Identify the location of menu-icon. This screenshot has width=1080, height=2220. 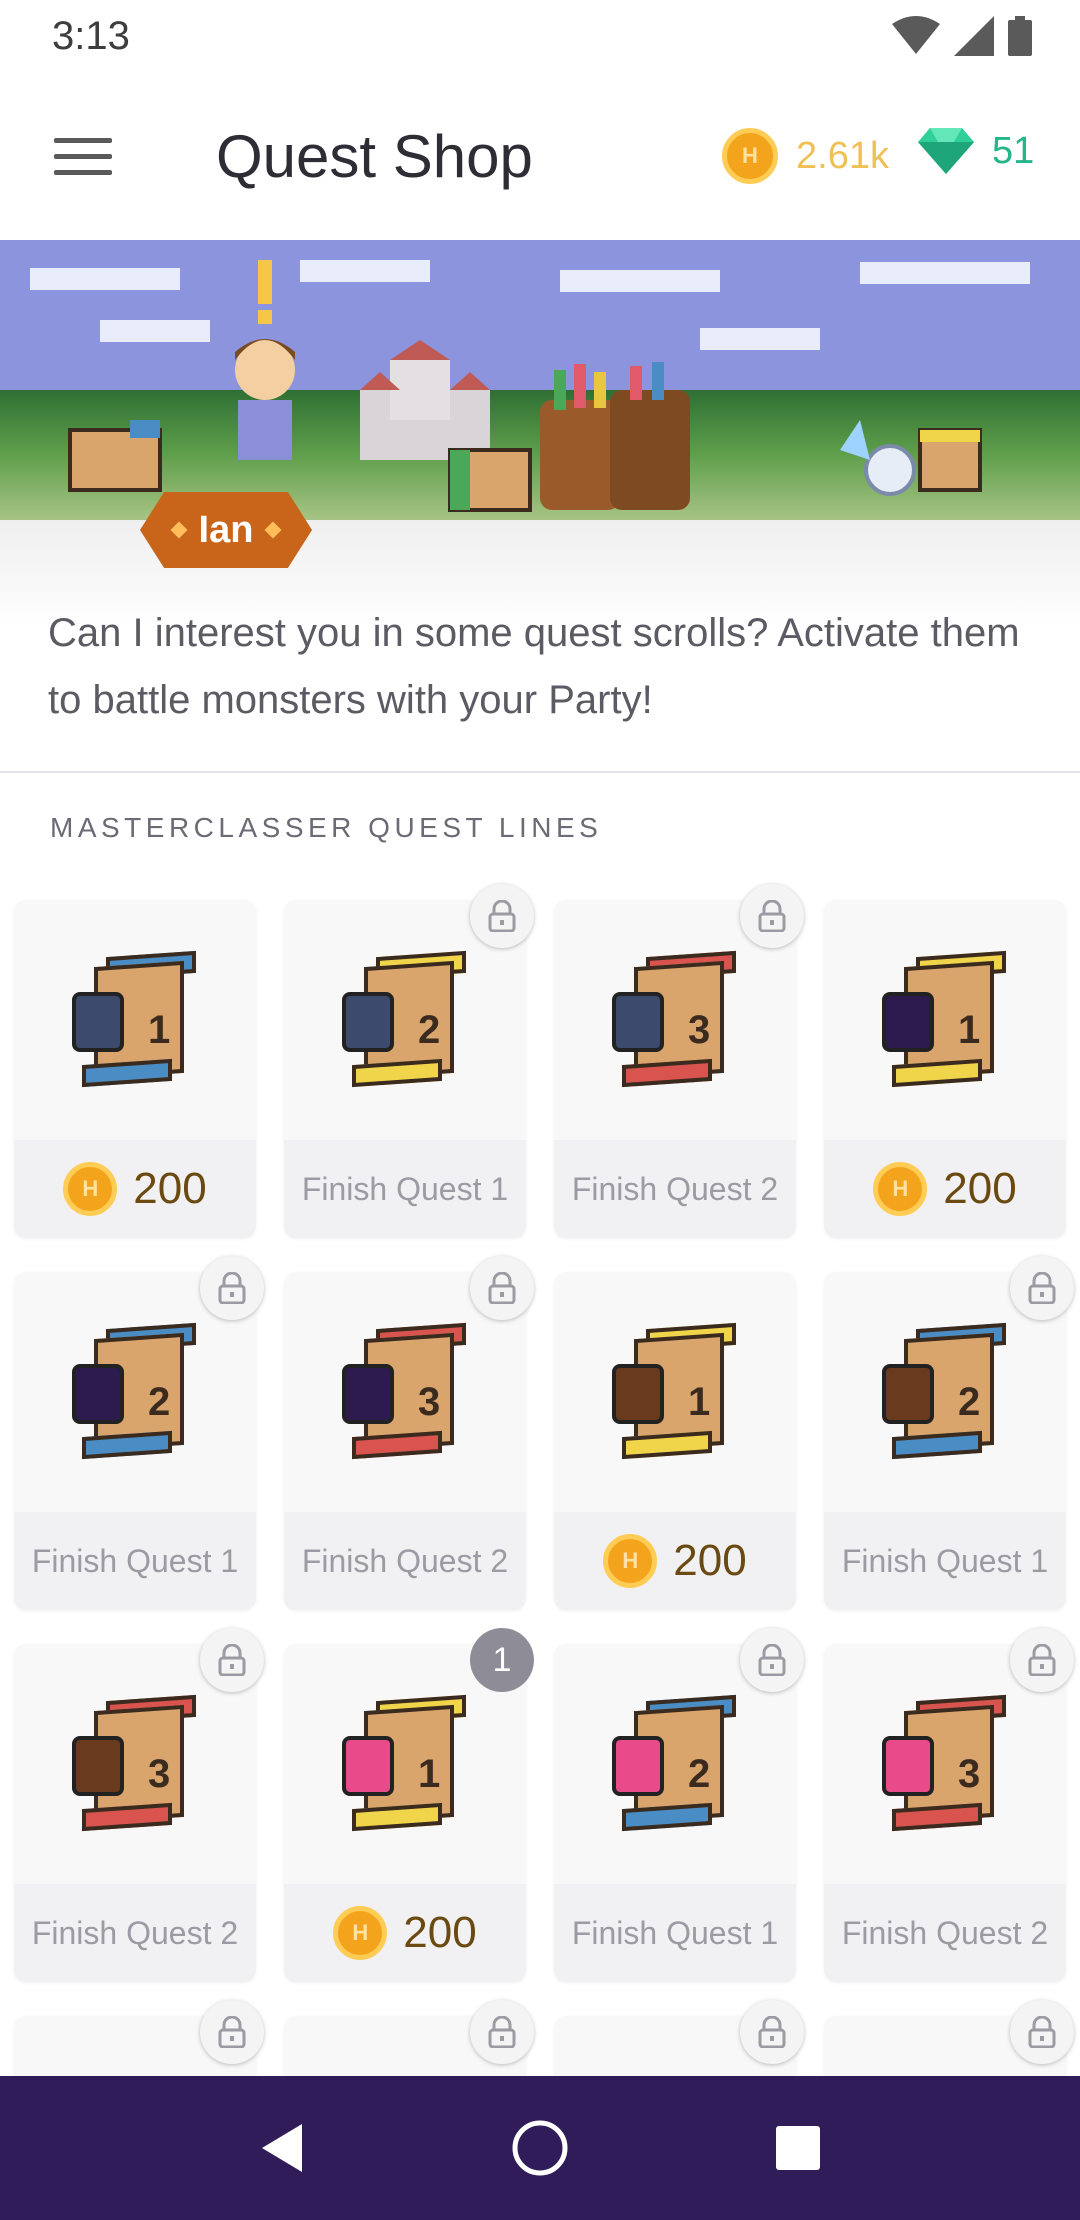
(82, 156).